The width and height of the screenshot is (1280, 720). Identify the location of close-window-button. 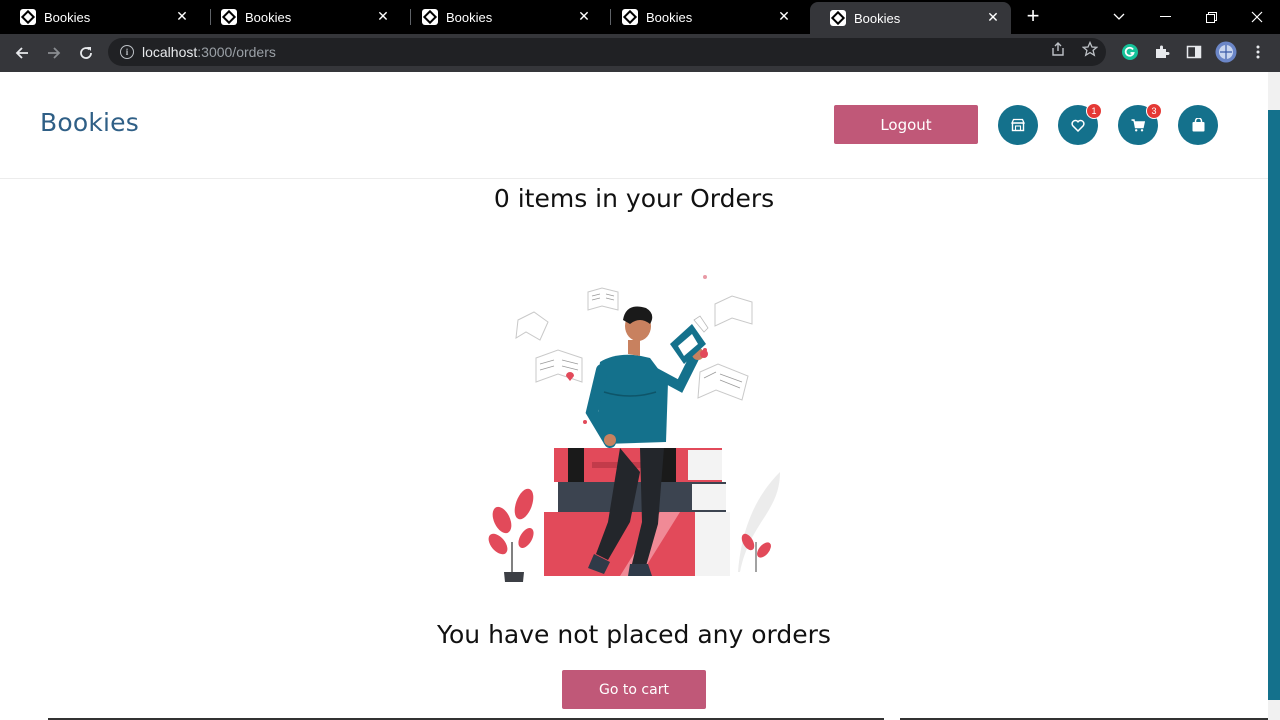
(1257, 17).